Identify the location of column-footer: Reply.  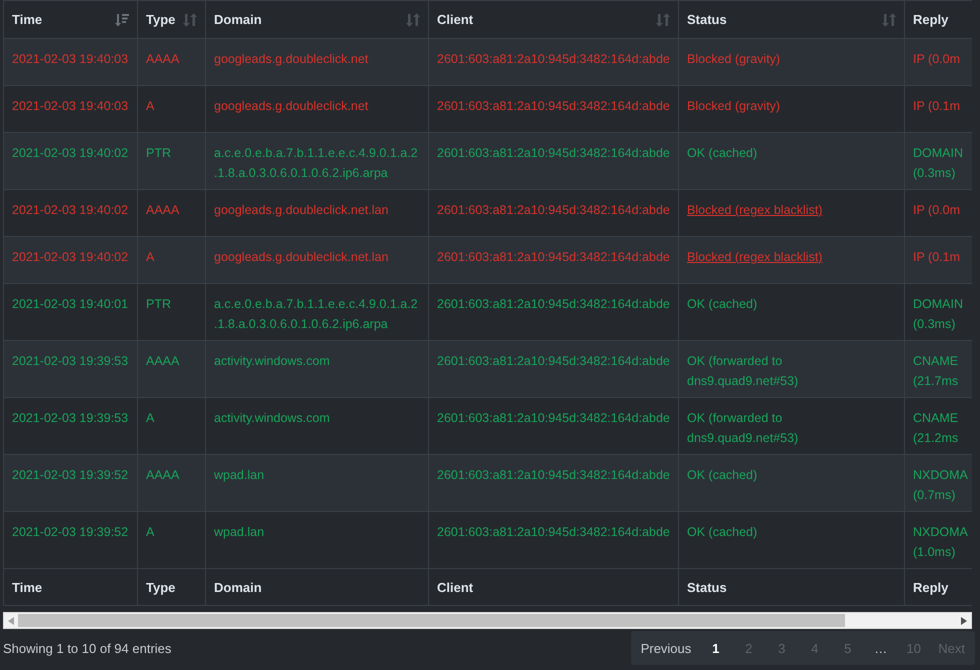
(930, 587).